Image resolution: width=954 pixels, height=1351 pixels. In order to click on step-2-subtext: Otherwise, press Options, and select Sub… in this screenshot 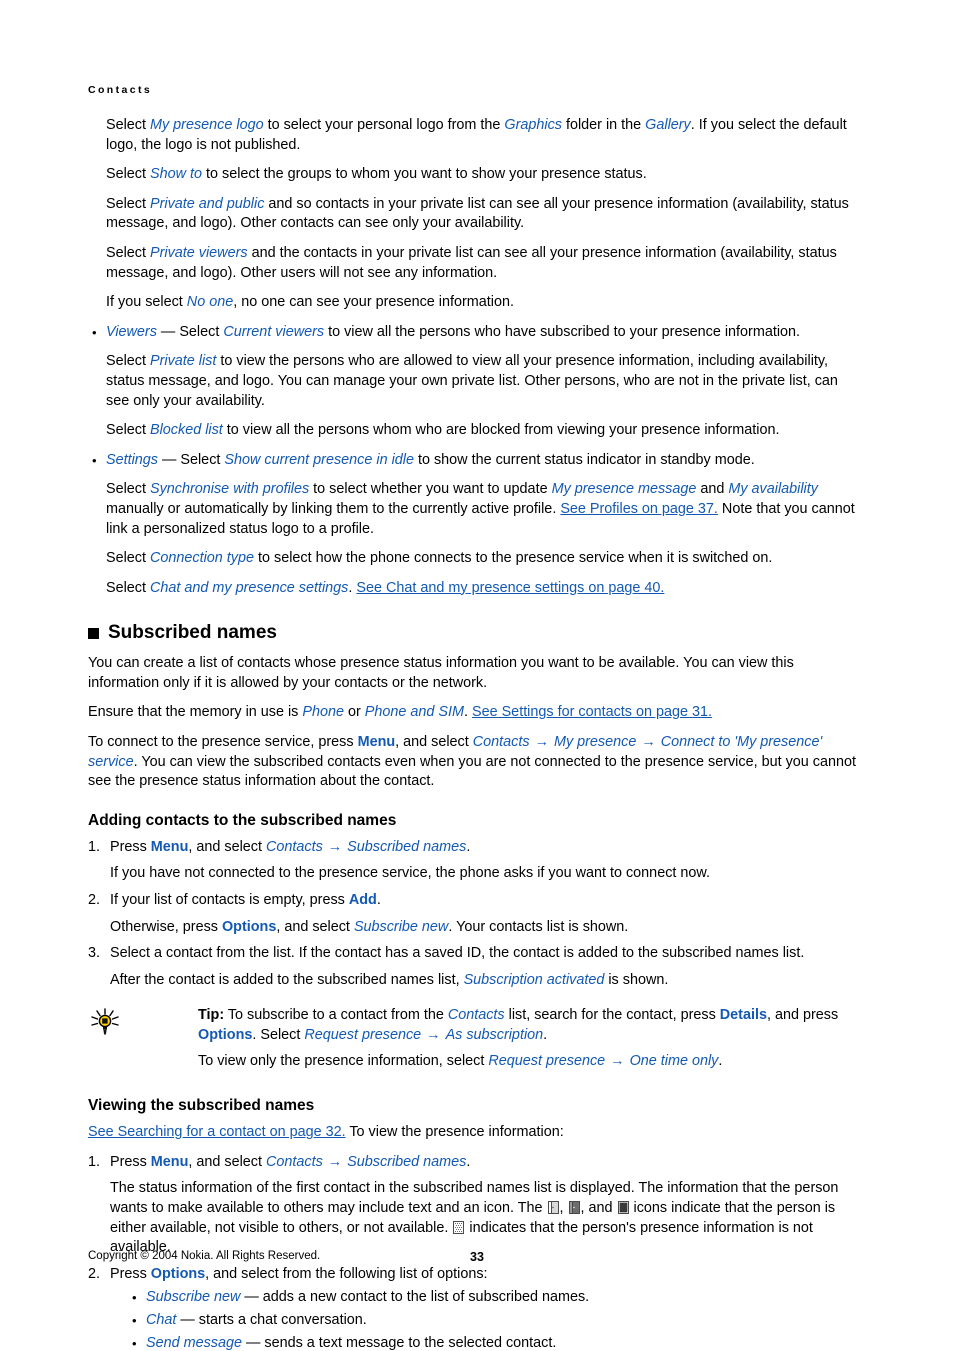, I will do `click(484, 928)`.